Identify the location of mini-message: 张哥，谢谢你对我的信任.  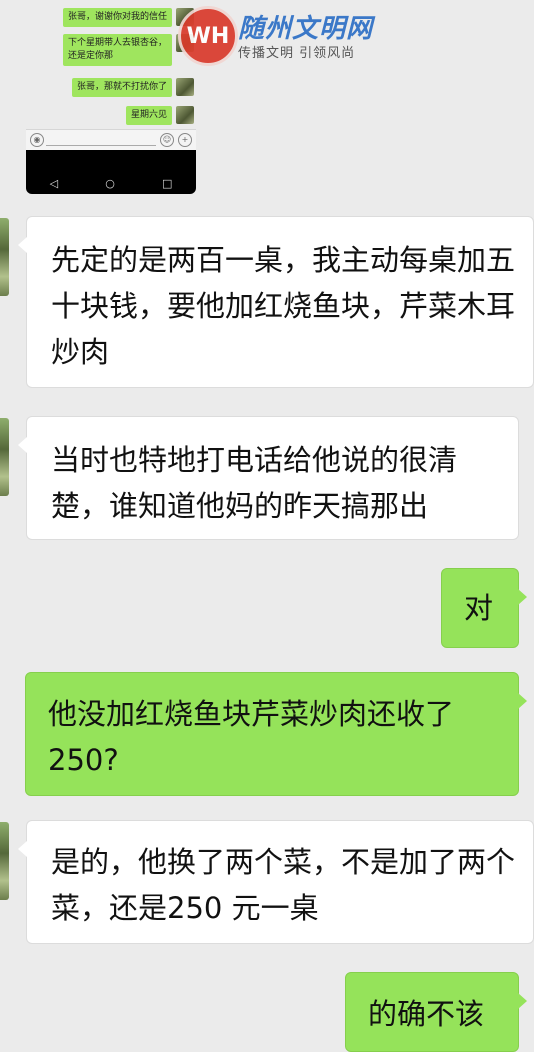
(128, 17).